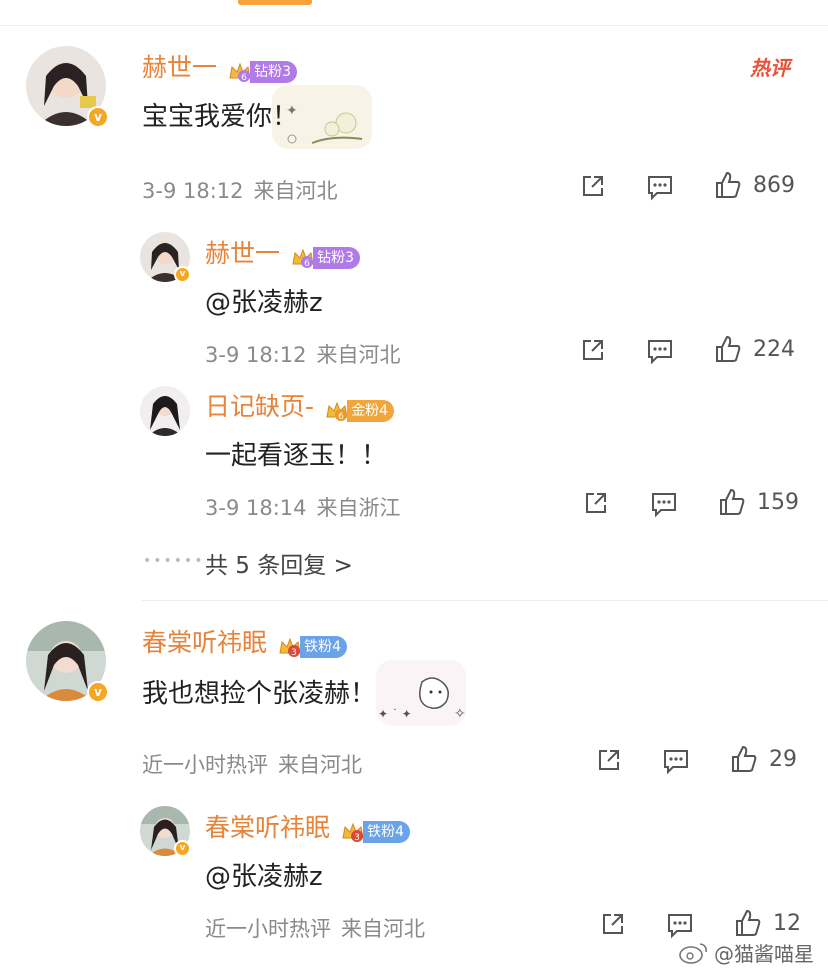 The width and height of the screenshot is (828, 972). What do you see at coordinates (414, 12) in the screenshot?
I see `top-tab-bar` at bounding box center [414, 12].